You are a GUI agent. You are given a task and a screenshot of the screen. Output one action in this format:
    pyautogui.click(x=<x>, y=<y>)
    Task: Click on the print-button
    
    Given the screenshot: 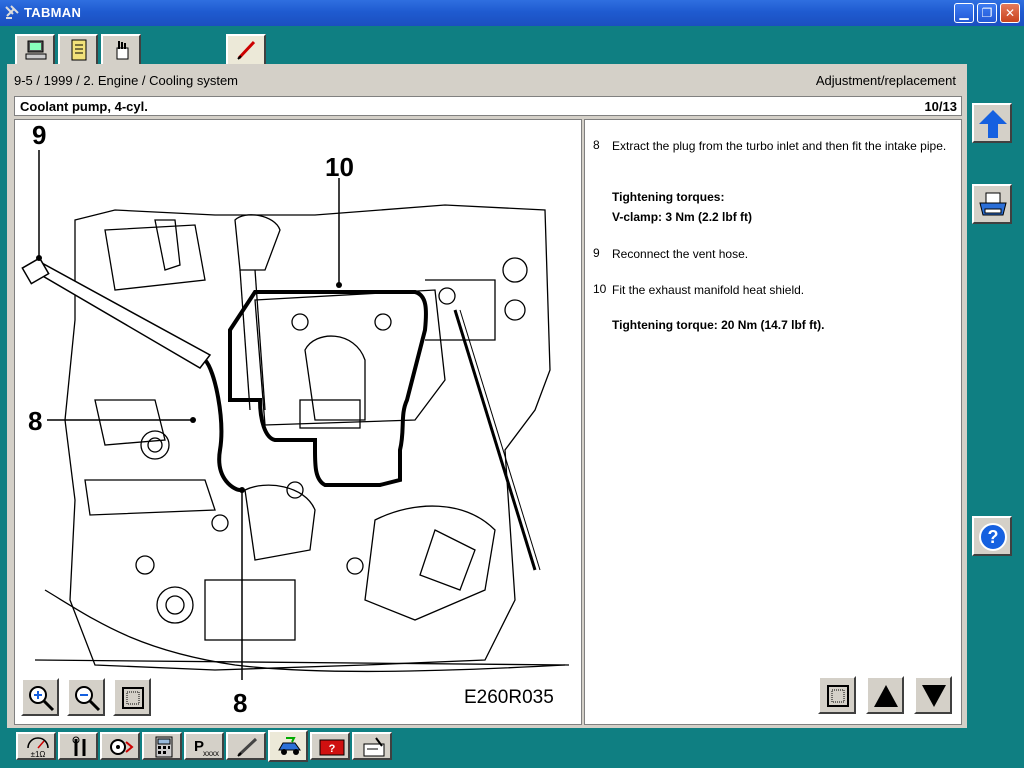 What is the action you would take?
    pyautogui.click(x=992, y=204)
    